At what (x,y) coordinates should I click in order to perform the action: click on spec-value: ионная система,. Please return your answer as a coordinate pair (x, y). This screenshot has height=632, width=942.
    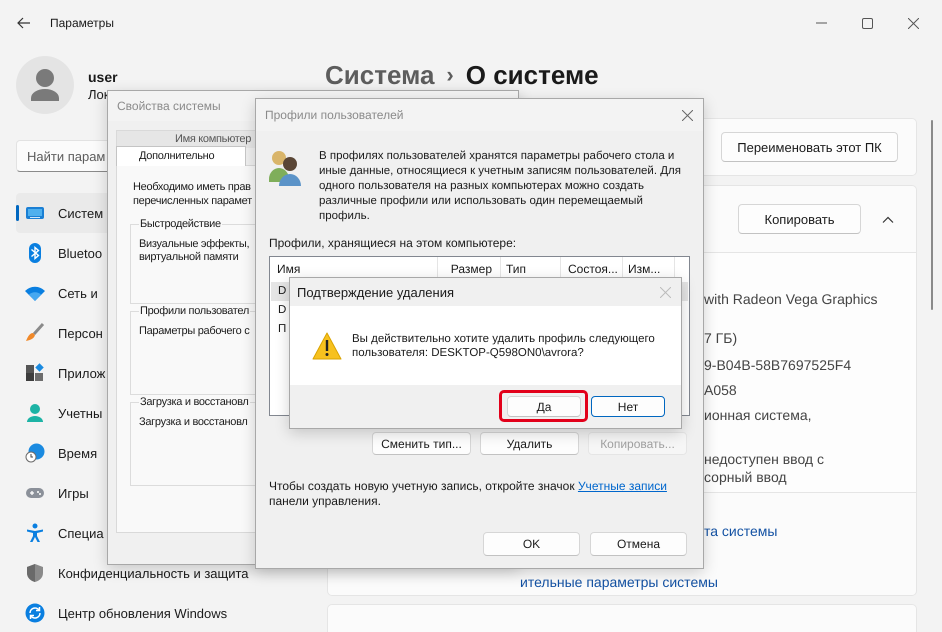
    Looking at the image, I should click on (758, 415).